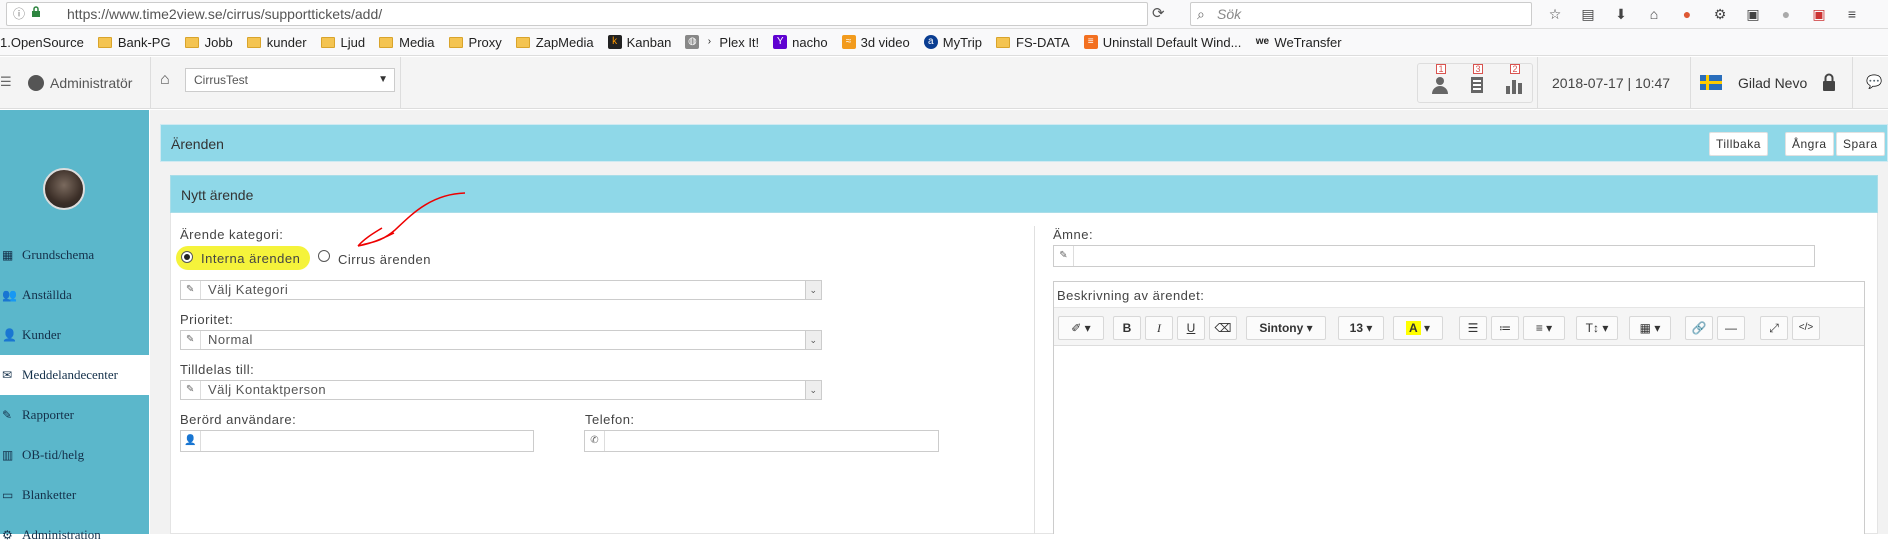  Describe the element at coordinates (1621, 14) in the screenshot. I see `download-icon: ⬇` at that location.